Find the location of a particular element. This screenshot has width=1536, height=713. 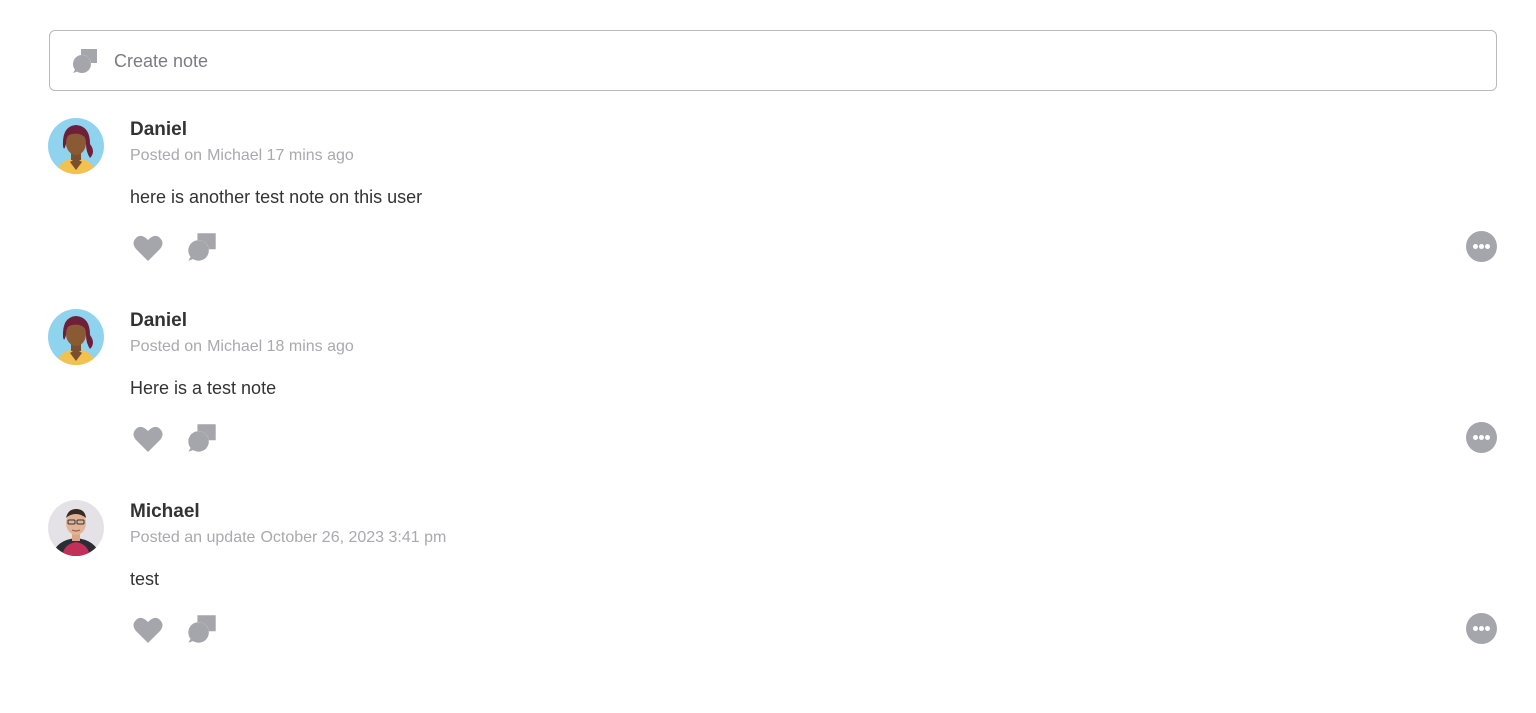

post-time: Michael 17 mins ago is located at coordinates (280, 155).